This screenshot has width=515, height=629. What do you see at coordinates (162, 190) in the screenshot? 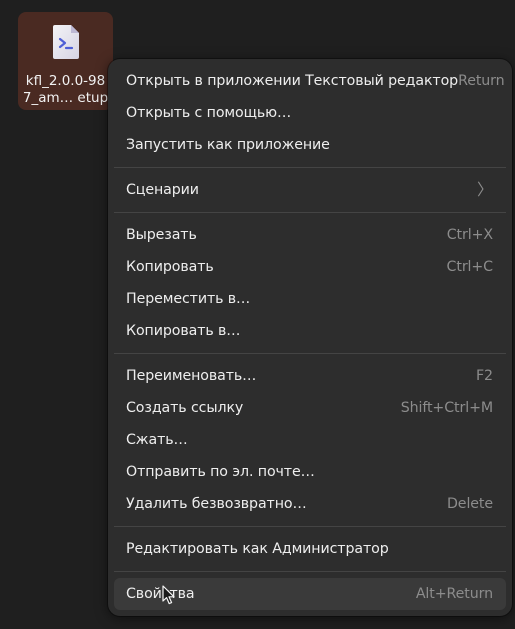
I see `menu-item-label: Сценарии` at bounding box center [162, 190].